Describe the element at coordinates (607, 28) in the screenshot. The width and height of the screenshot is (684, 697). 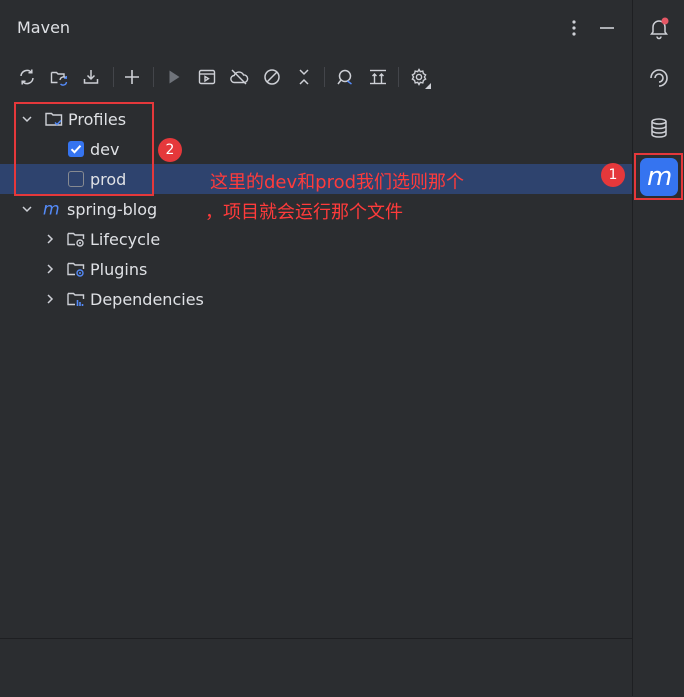
I see `minimize-icon` at that location.